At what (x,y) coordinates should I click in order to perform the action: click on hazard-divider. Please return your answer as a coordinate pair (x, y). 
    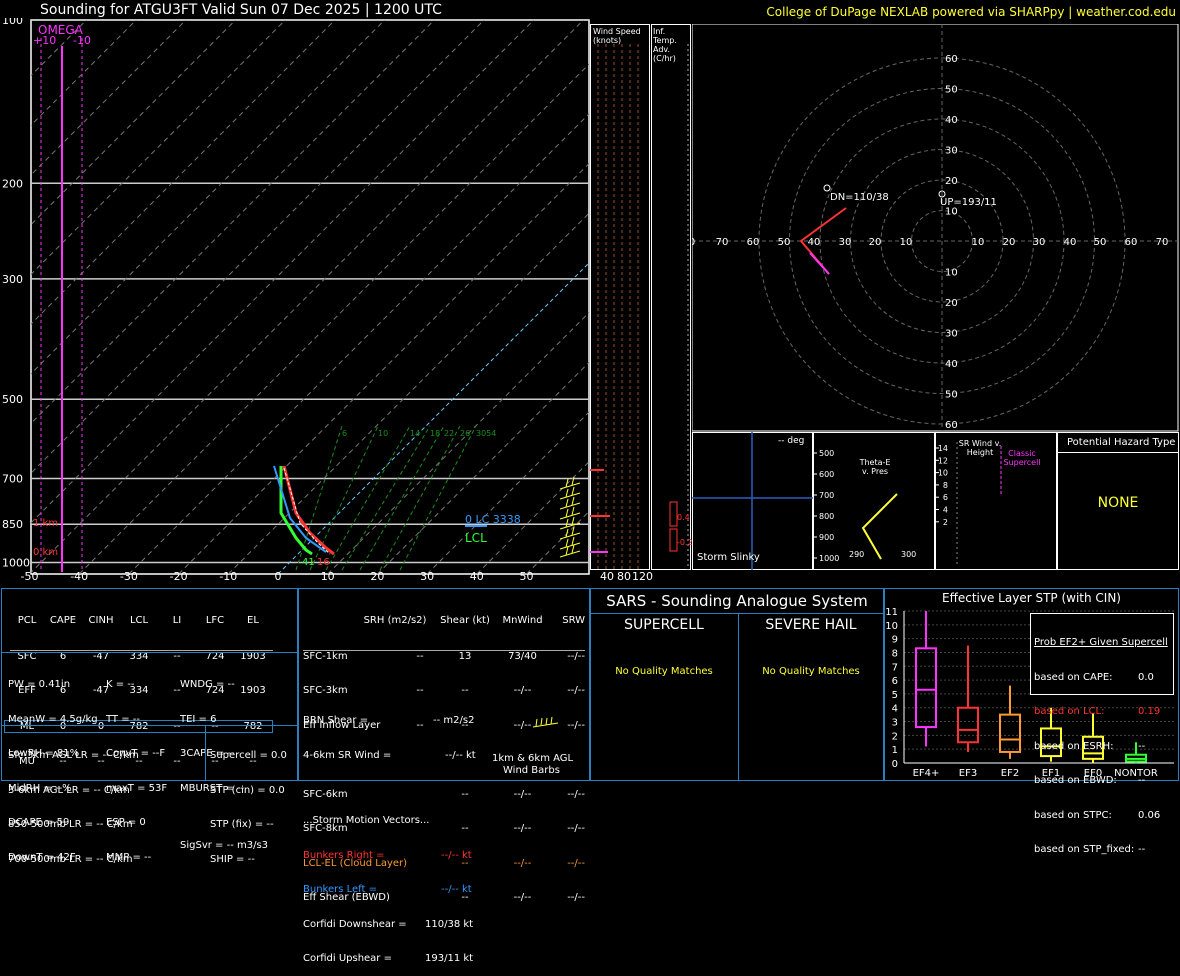
    Looking at the image, I should click on (1118, 452).